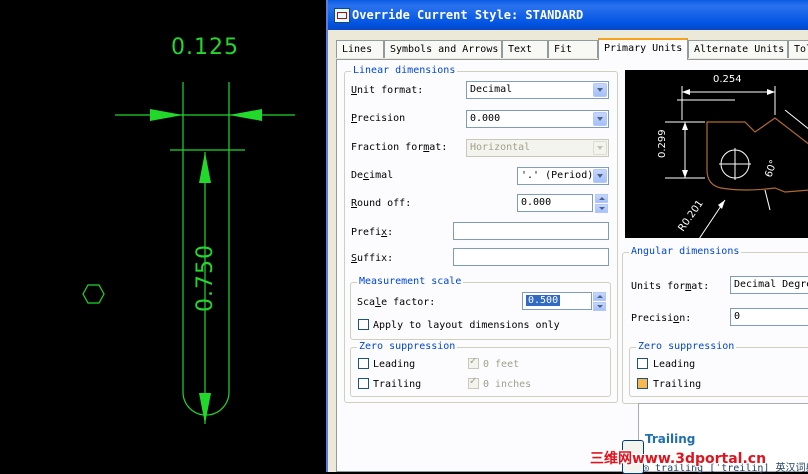 The height and width of the screenshot is (474, 808). Describe the element at coordinates (473, 362) in the screenshot. I see `zero-feet-checkbox` at that location.